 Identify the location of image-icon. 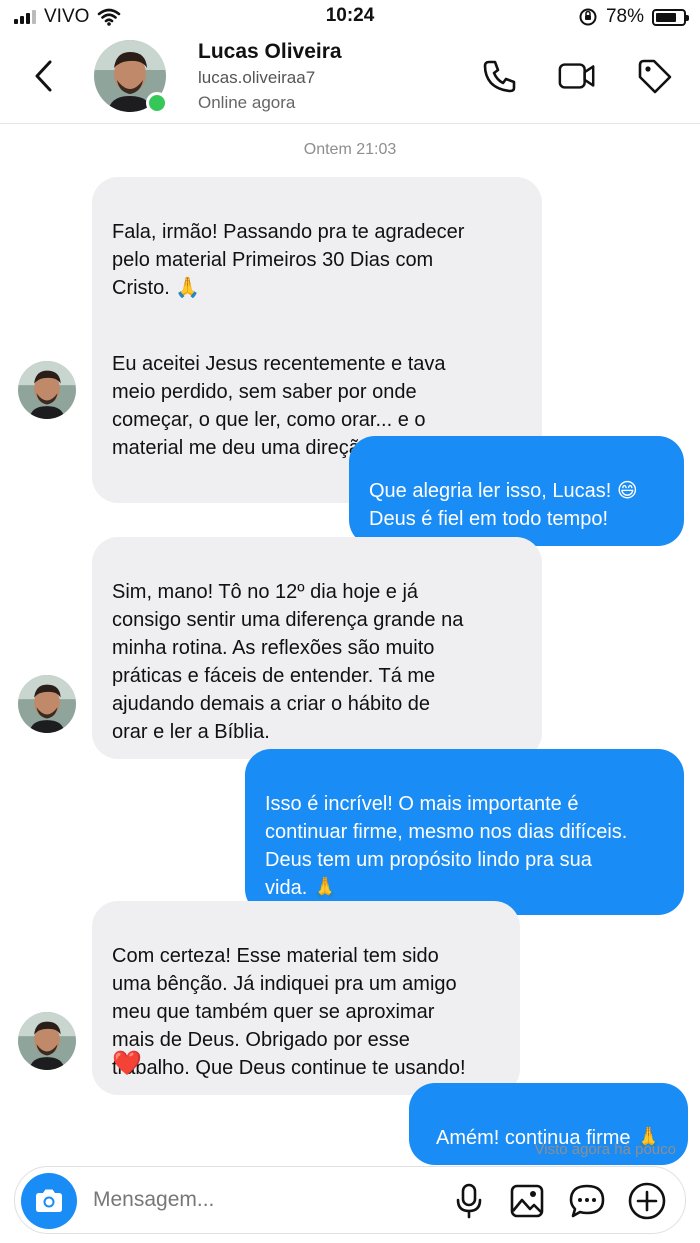
(527, 1201).